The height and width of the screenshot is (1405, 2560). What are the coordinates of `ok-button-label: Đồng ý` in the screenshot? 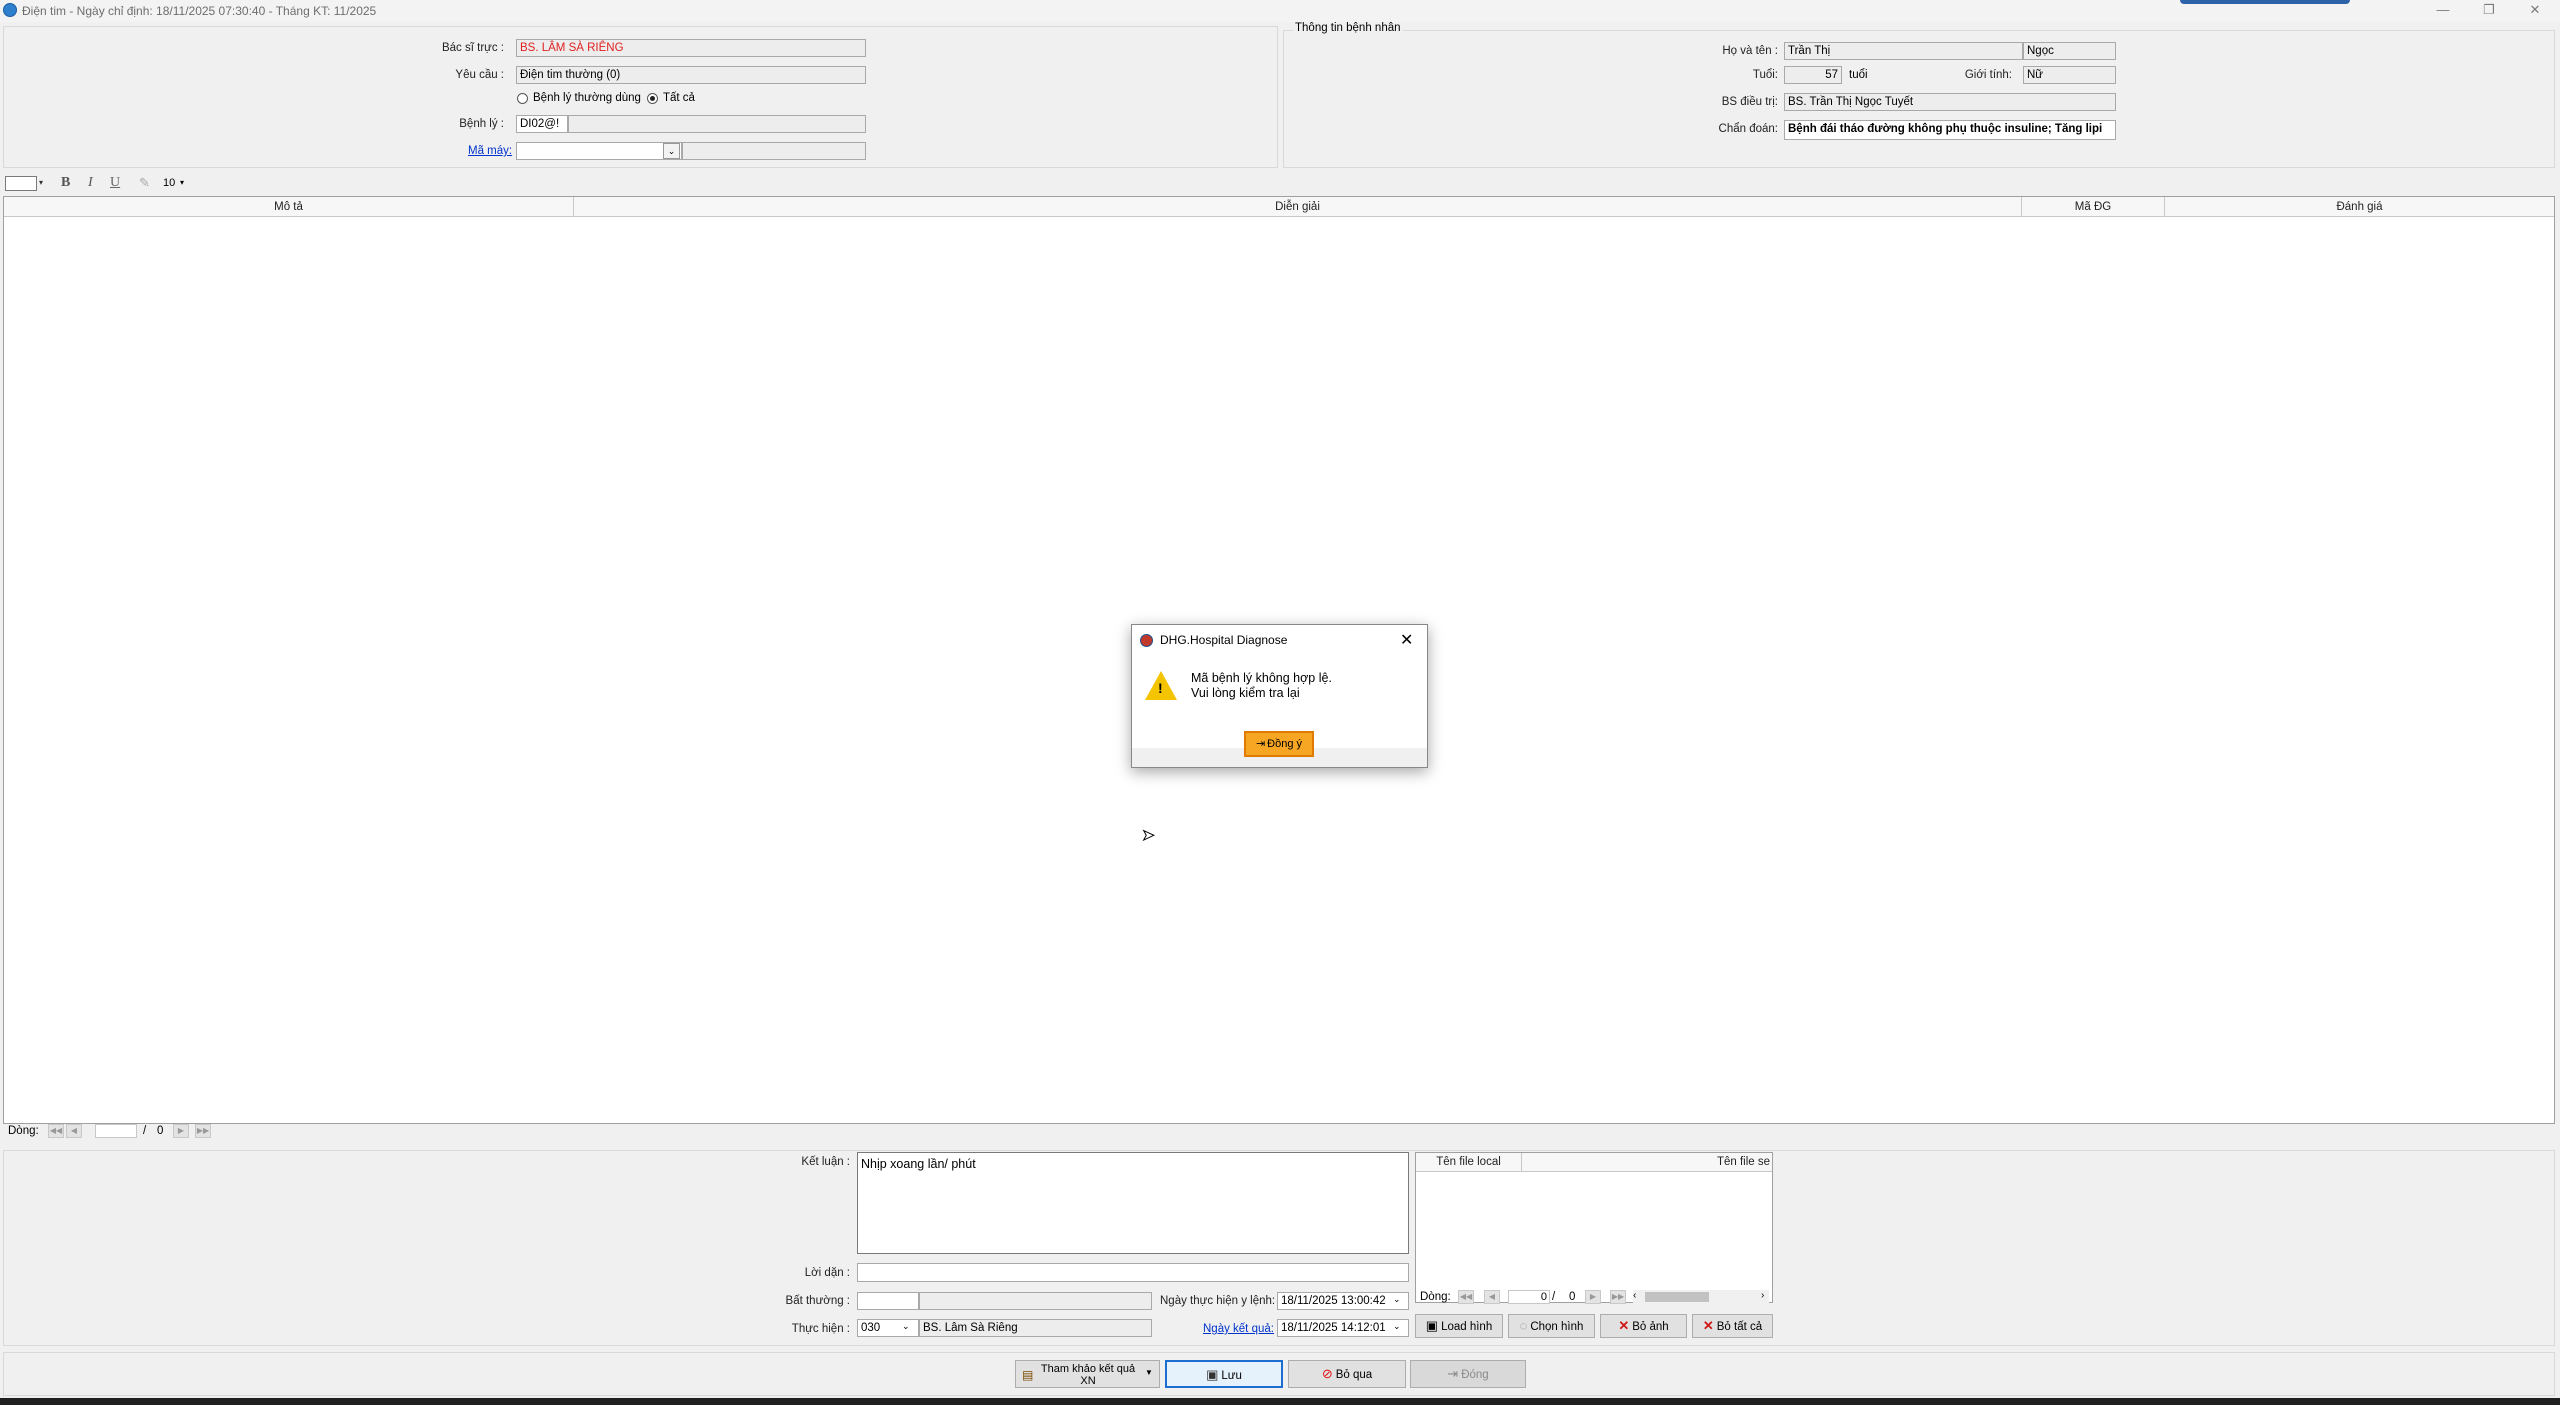 It's located at (1285, 744).